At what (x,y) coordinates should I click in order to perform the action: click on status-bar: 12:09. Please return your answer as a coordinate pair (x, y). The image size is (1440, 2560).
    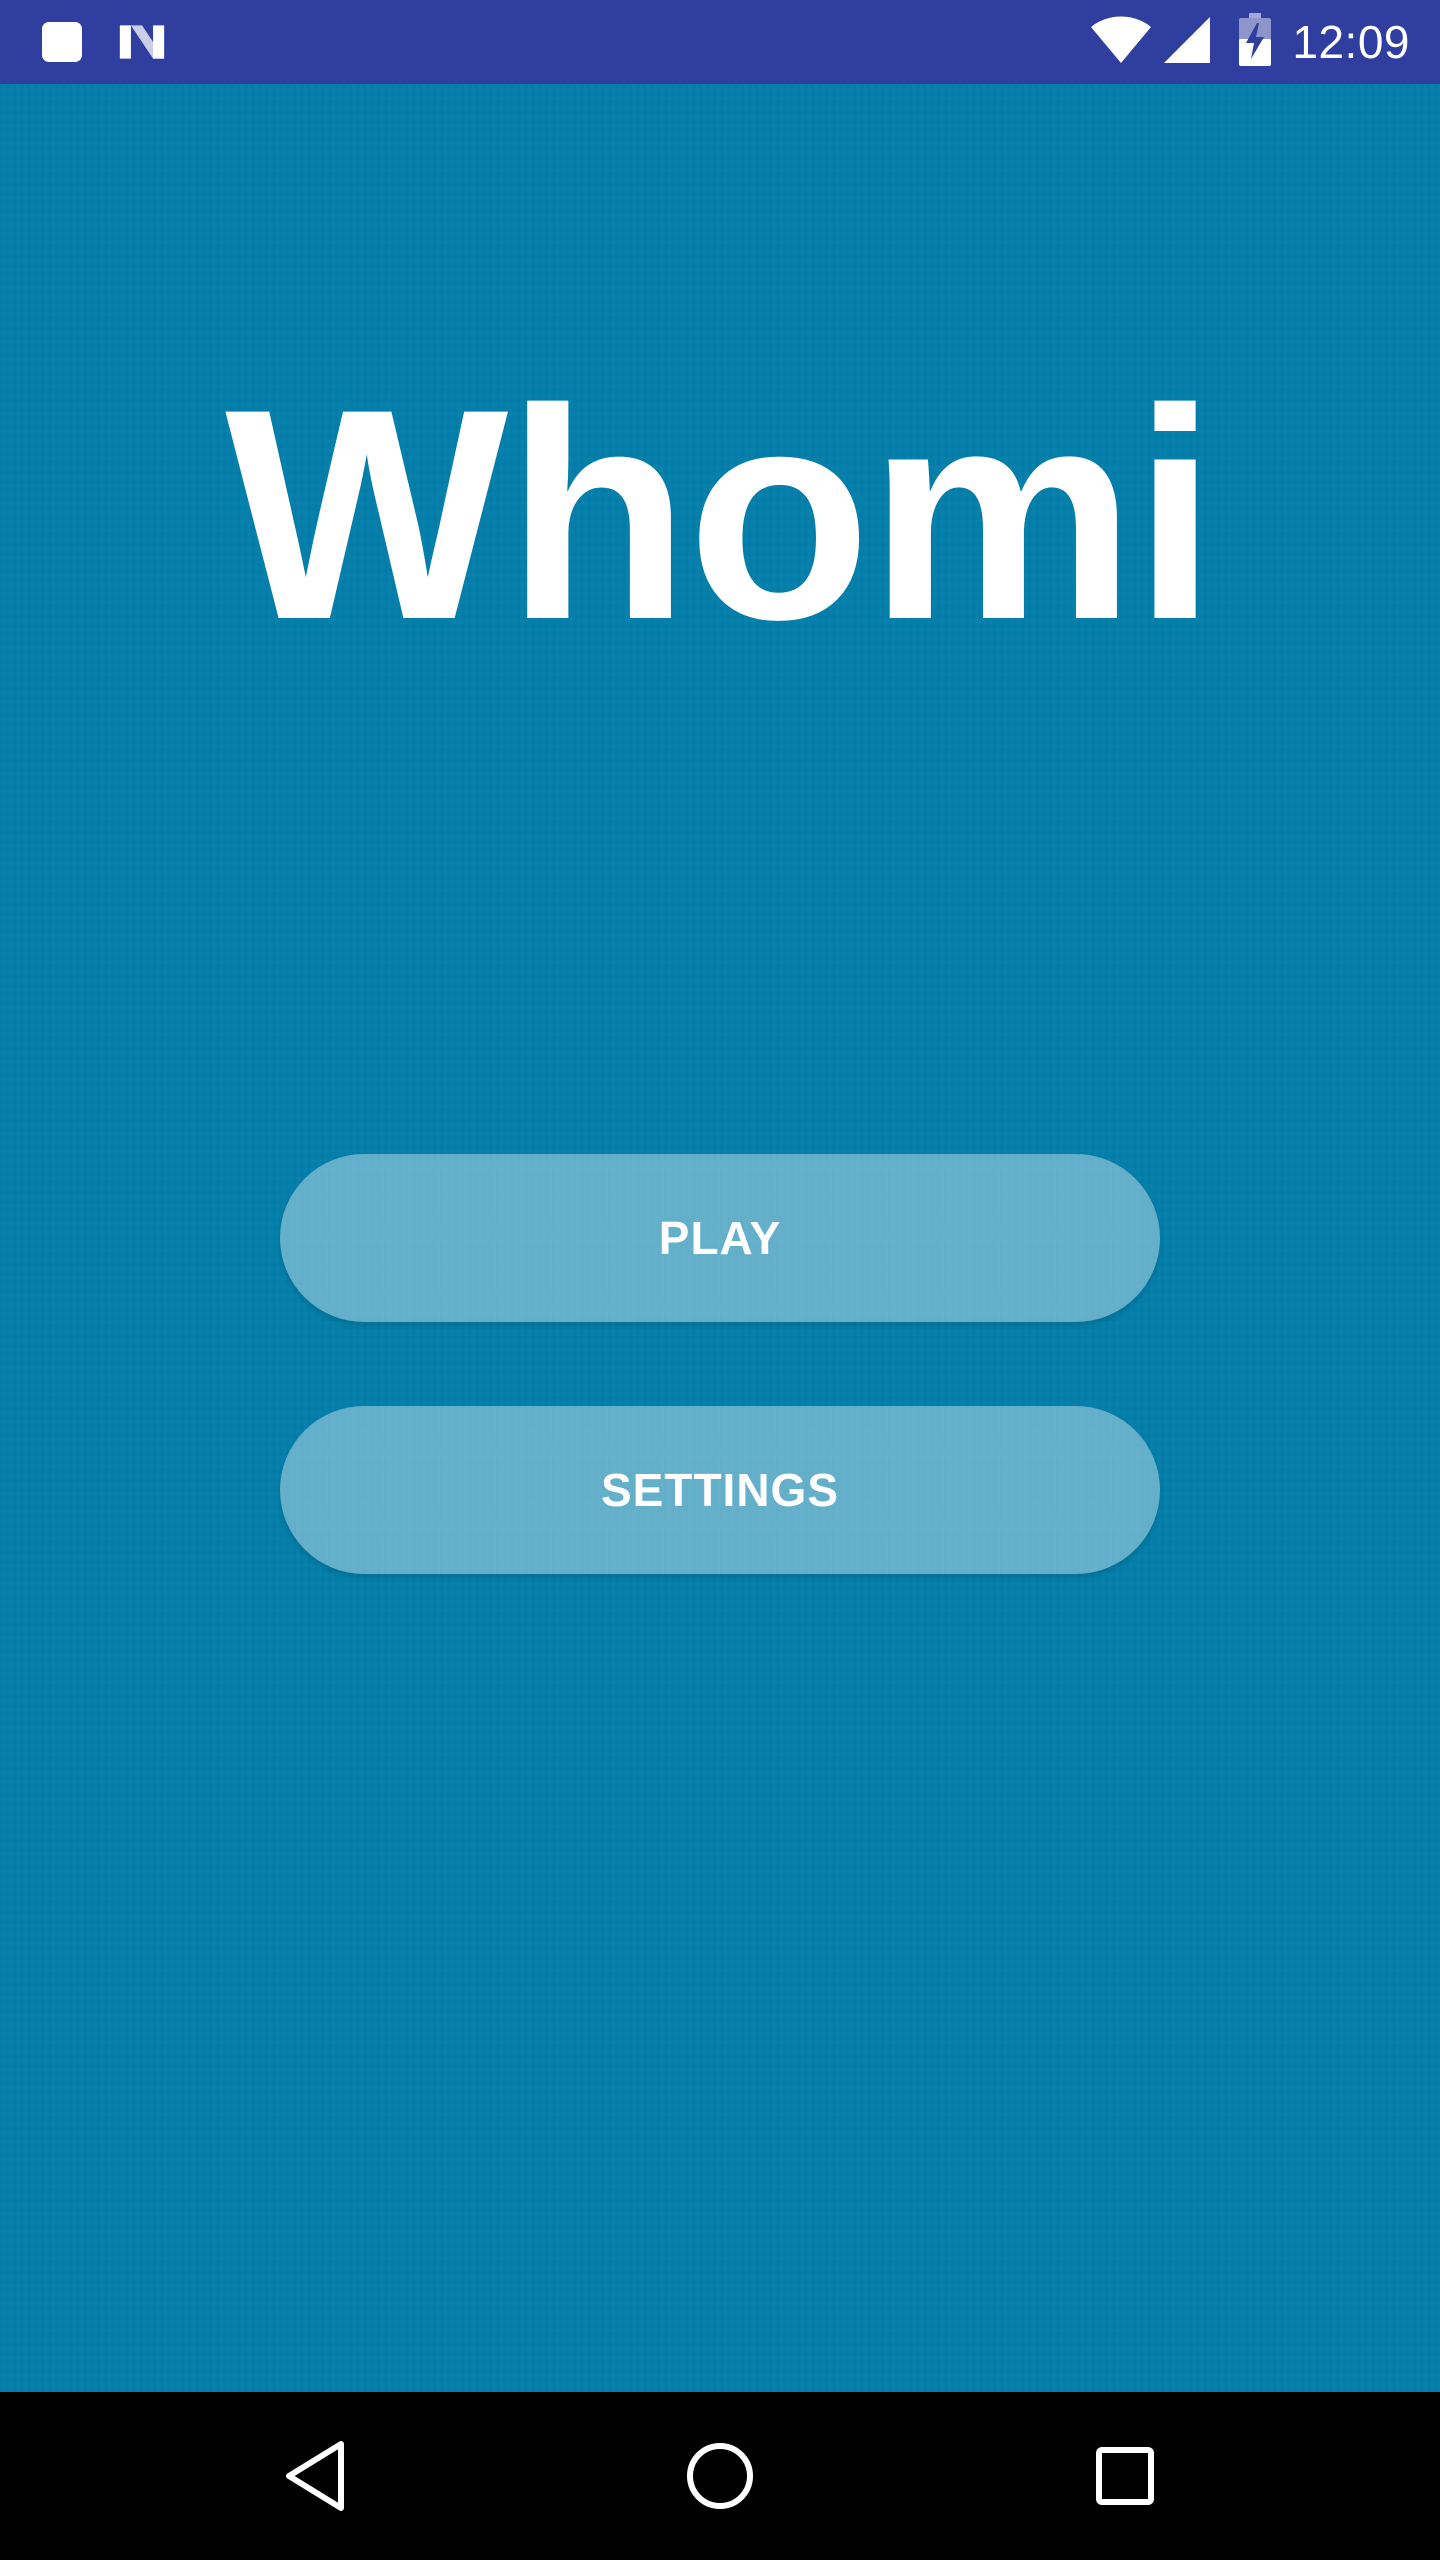
    Looking at the image, I should click on (720, 42).